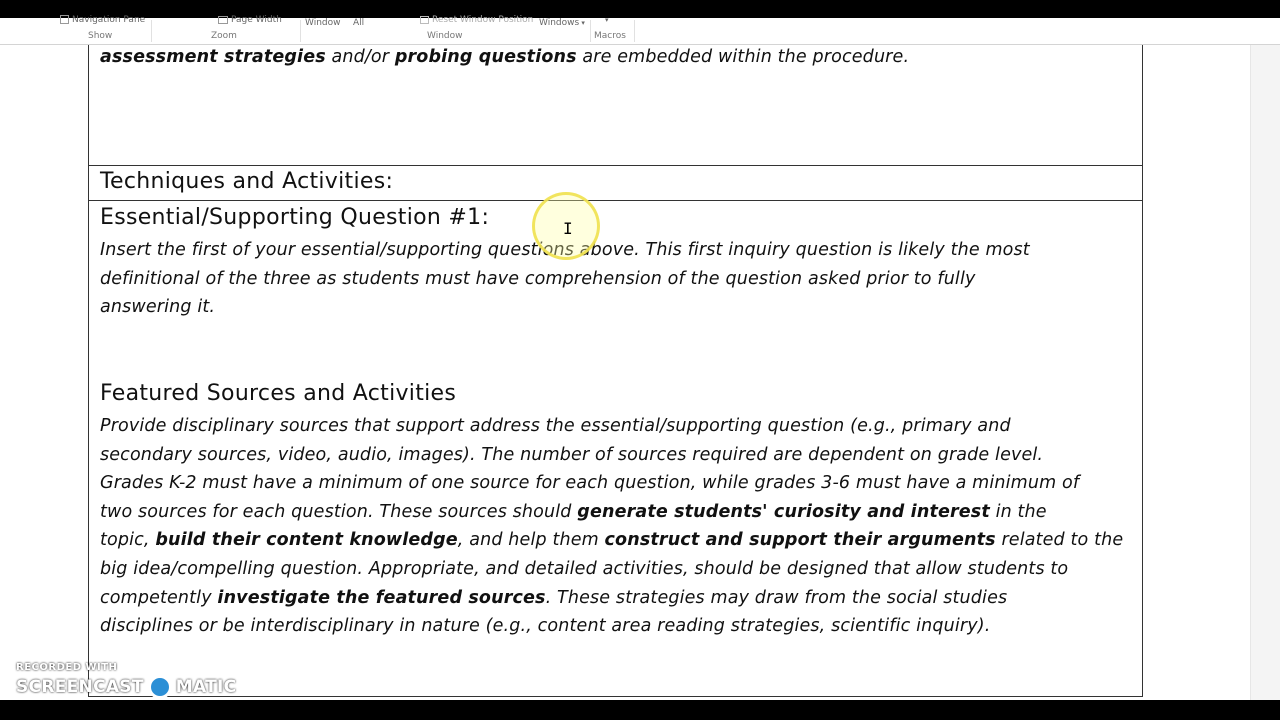 The width and height of the screenshot is (1280, 720). I want to click on bold-phrase: construct and support their arguments, so click(800, 540).